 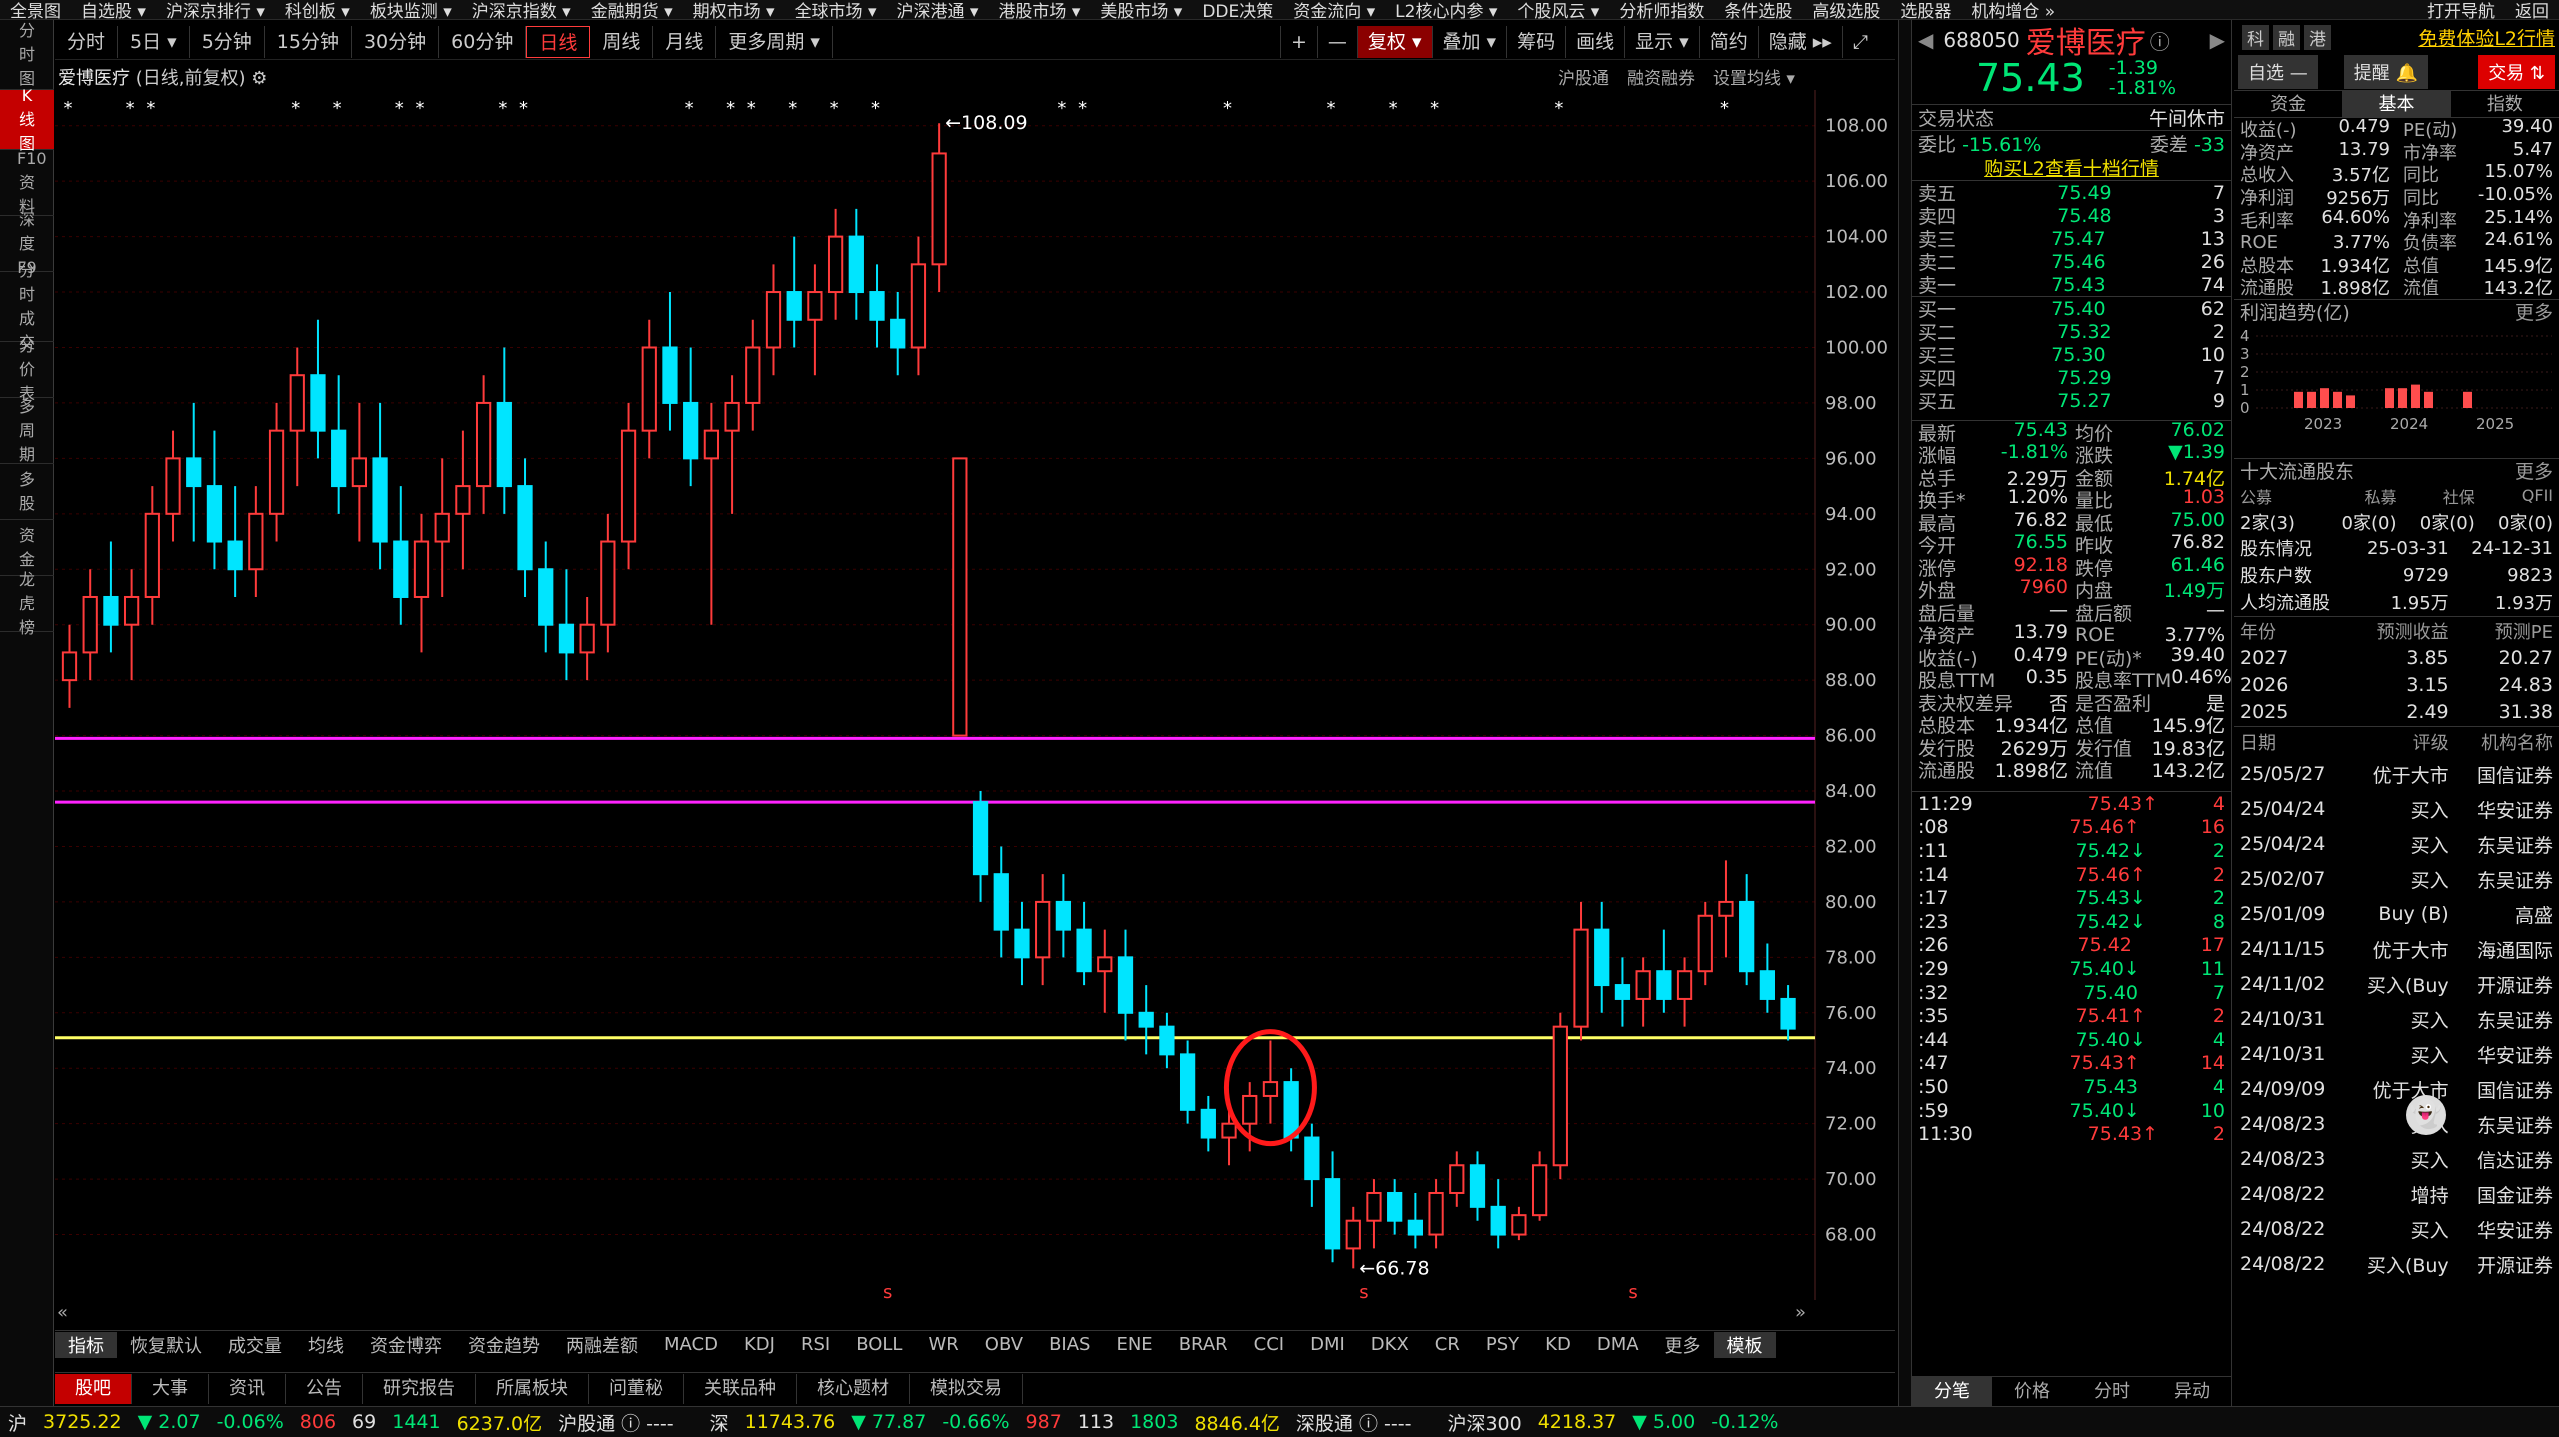 What do you see at coordinates (2534, 470) in the screenshot?
I see `holders-more: 更多` at bounding box center [2534, 470].